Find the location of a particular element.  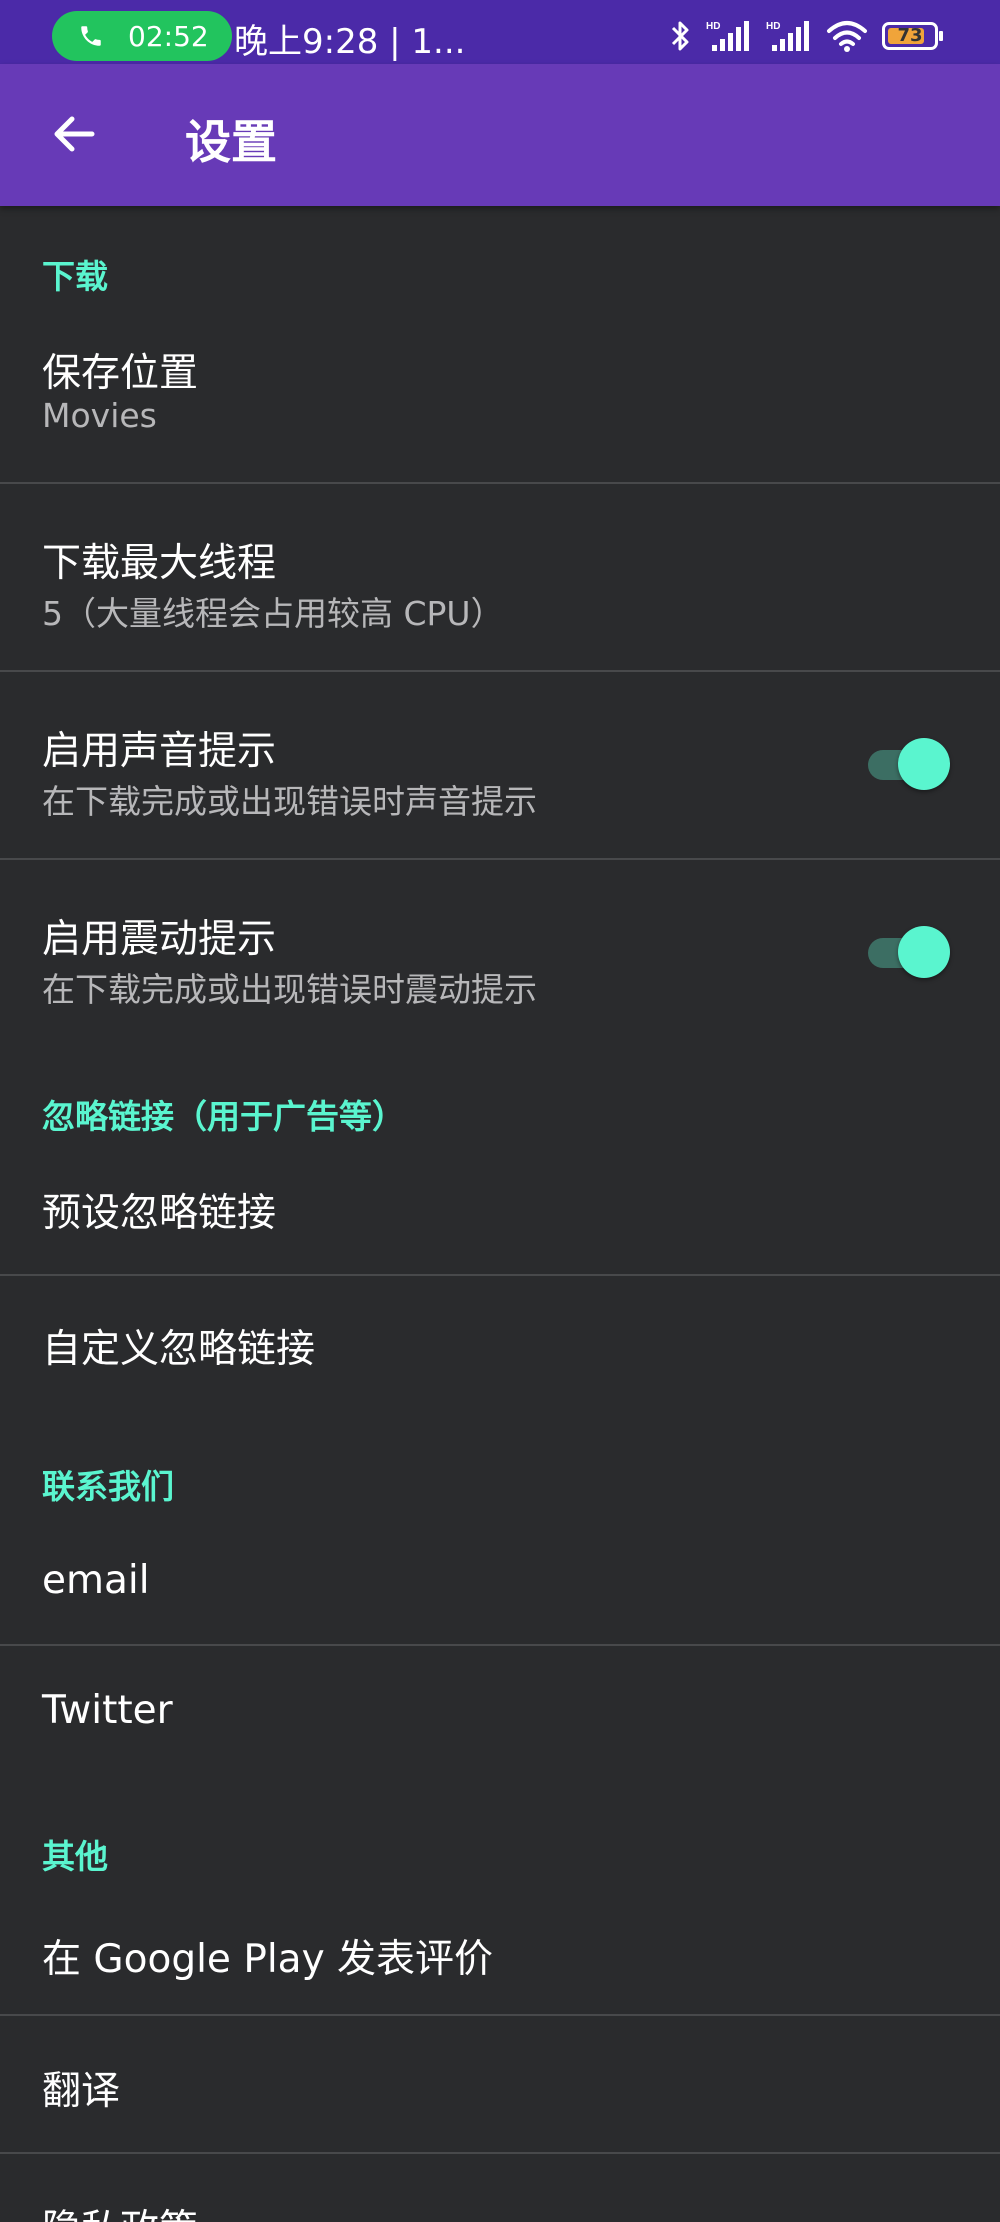

ongoing-call-pill: 02:52 is located at coordinates (142, 36).